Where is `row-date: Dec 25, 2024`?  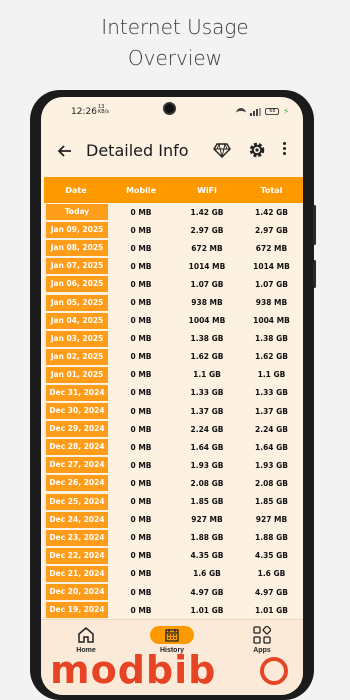 row-date: Dec 25, 2024 is located at coordinates (77, 501).